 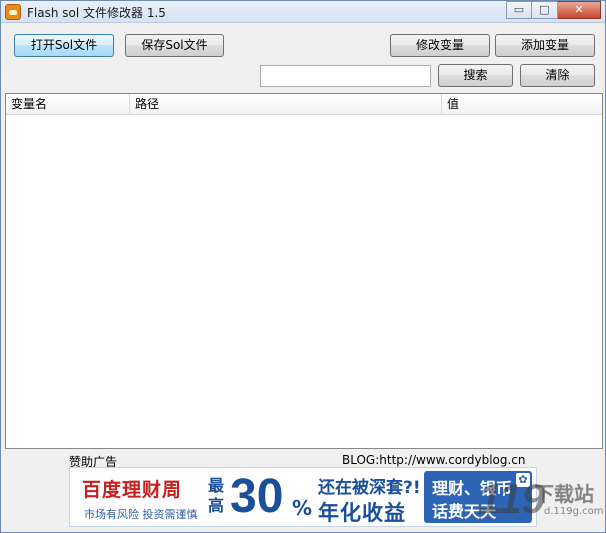 I want to click on maximize-icon: □, so click(x=544, y=9).